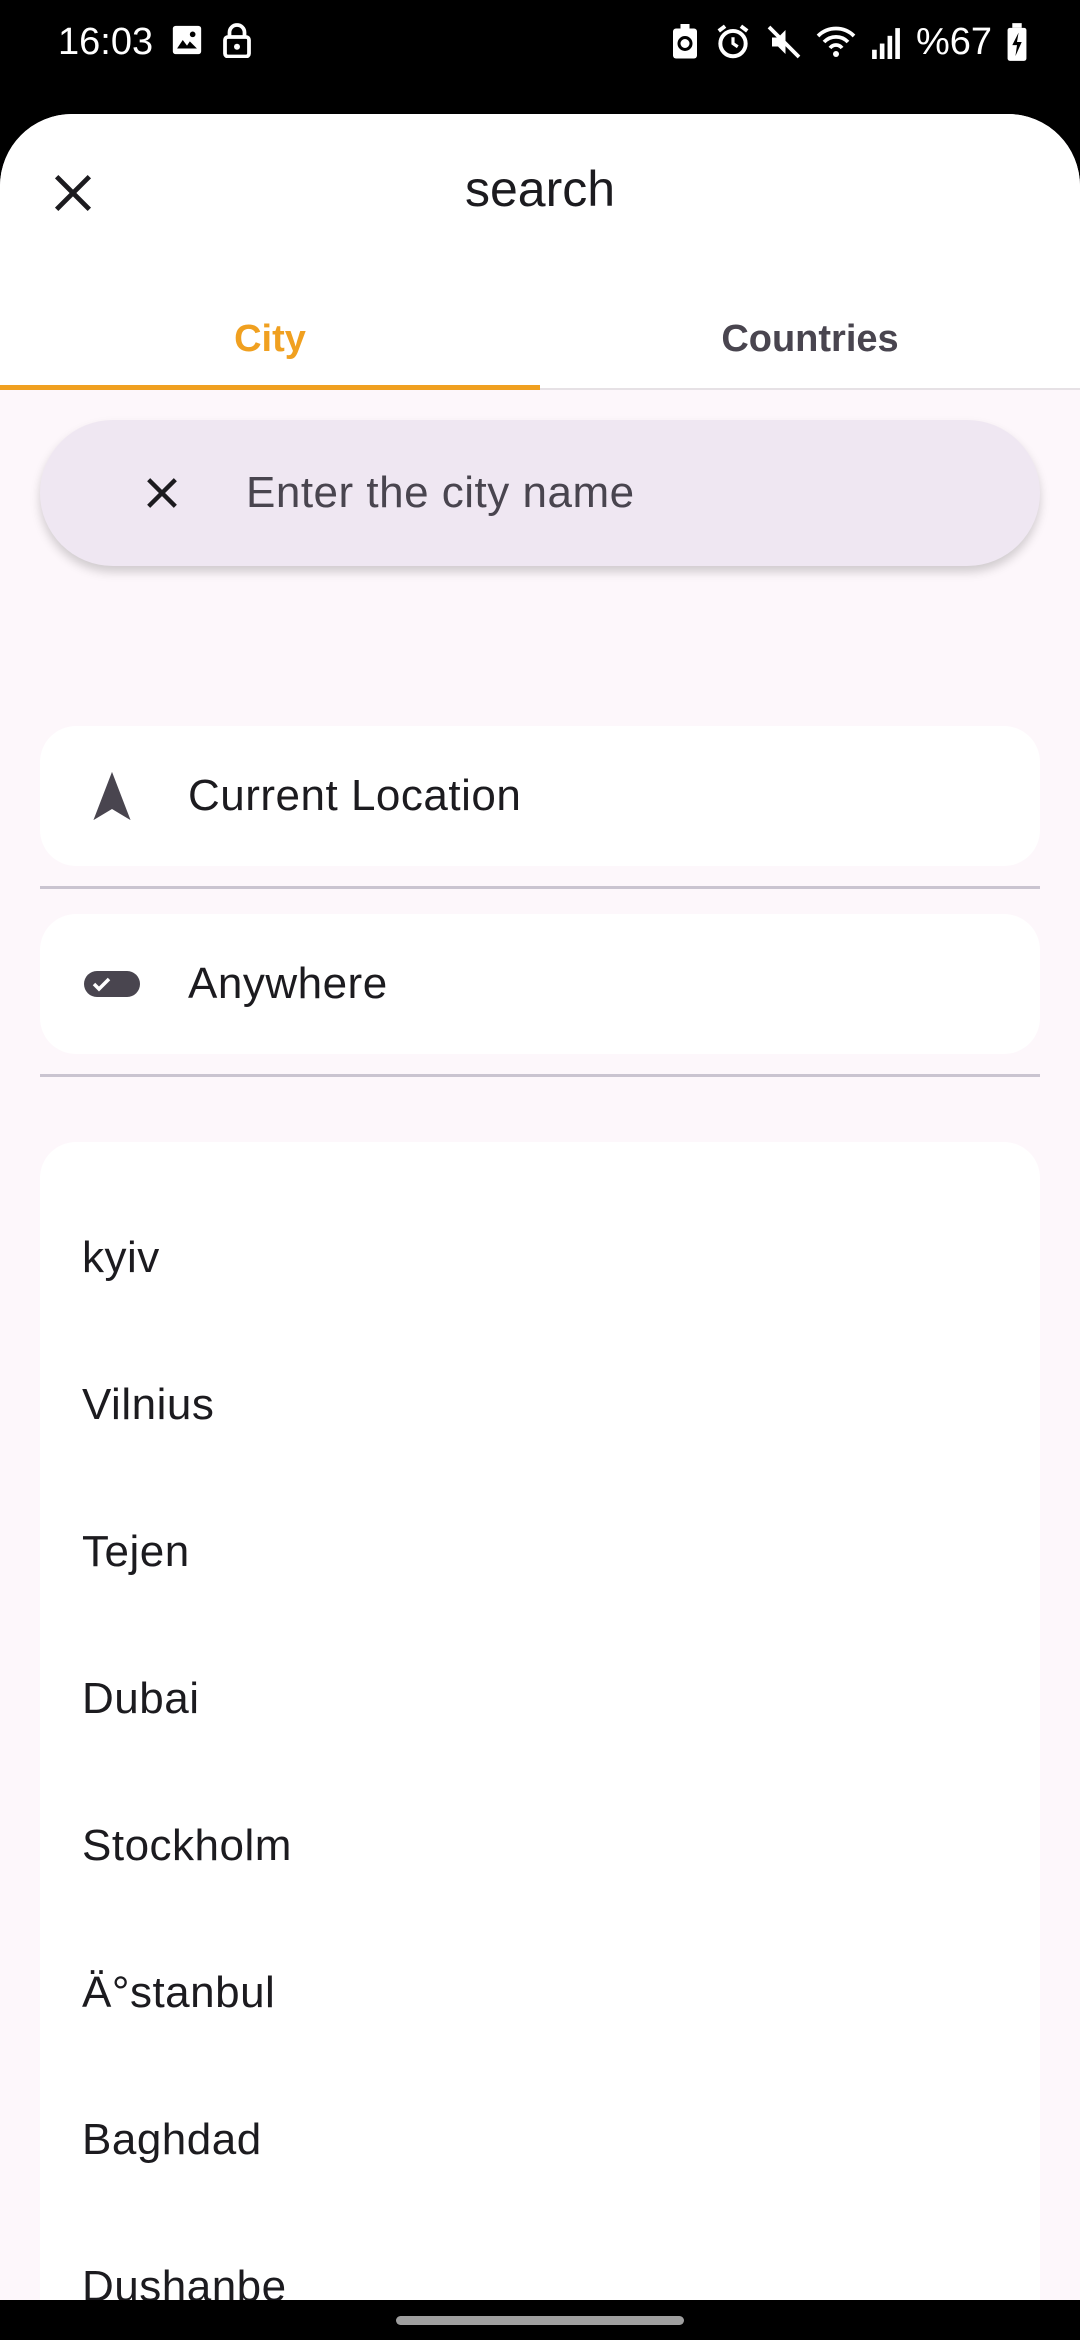 The width and height of the screenshot is (1080, 2340). Describe the element at coordinates (106, 42) in the screenshot. I see `status-time: 16:03` at that location.